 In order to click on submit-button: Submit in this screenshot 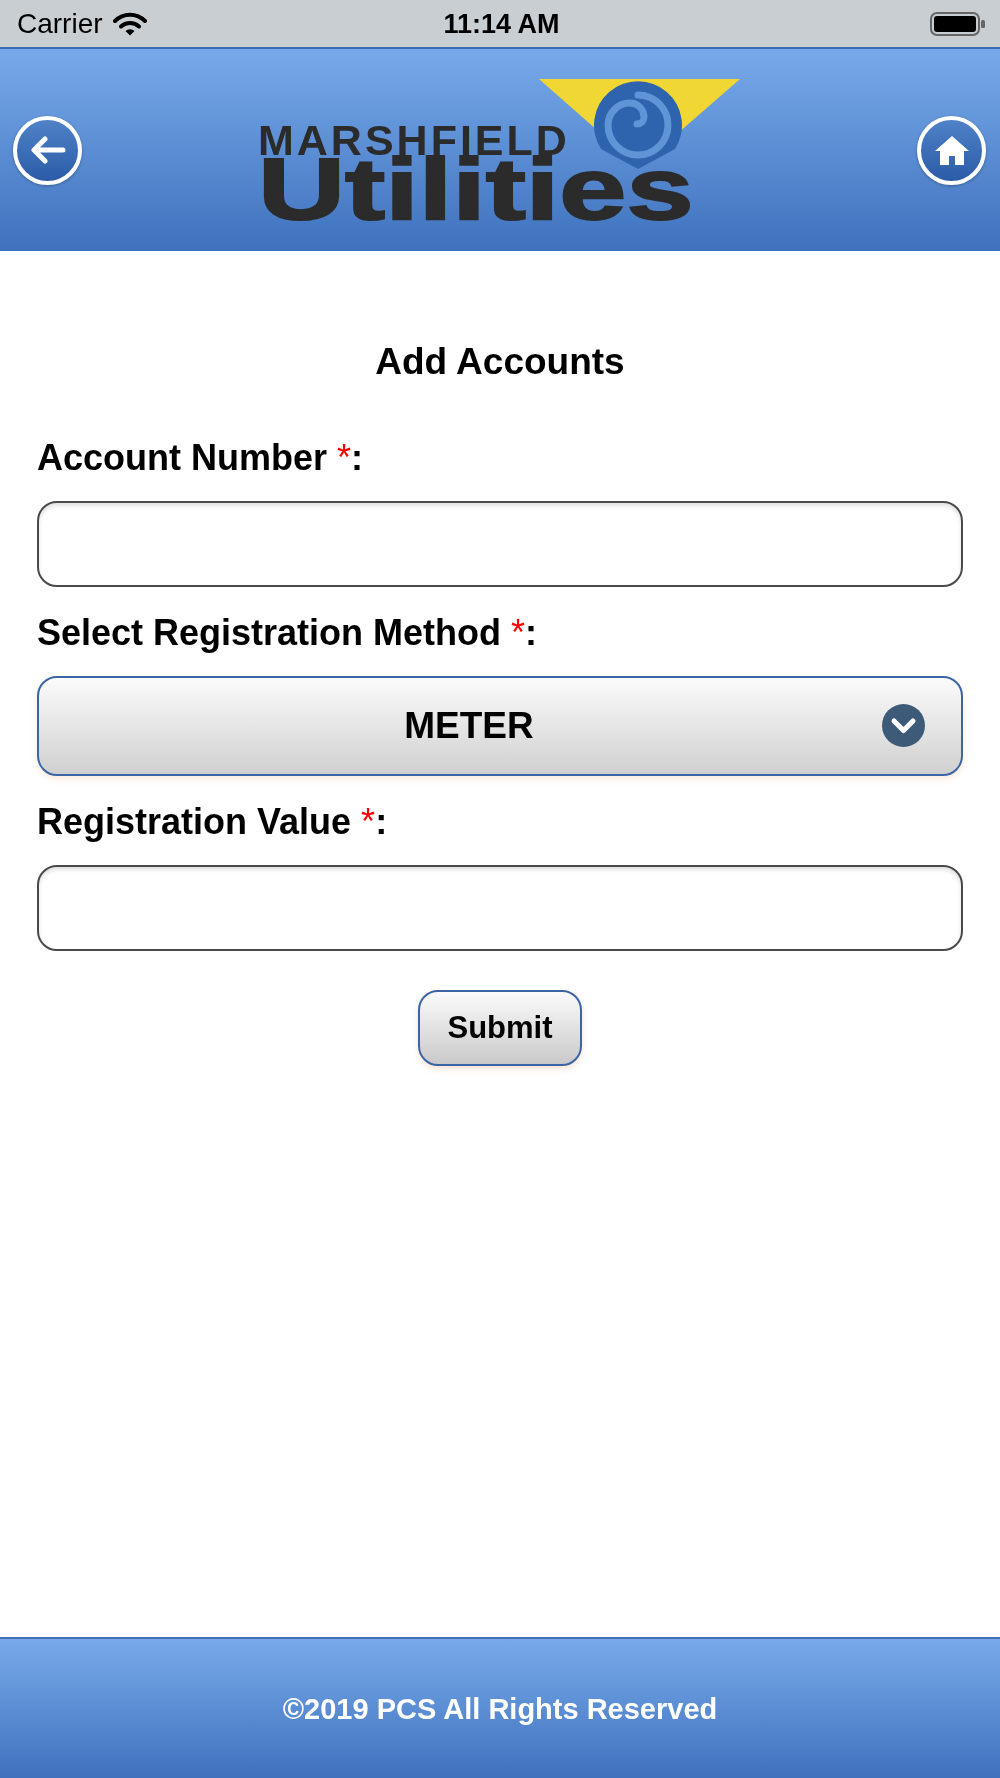, I will do `click(500, 1028)`.